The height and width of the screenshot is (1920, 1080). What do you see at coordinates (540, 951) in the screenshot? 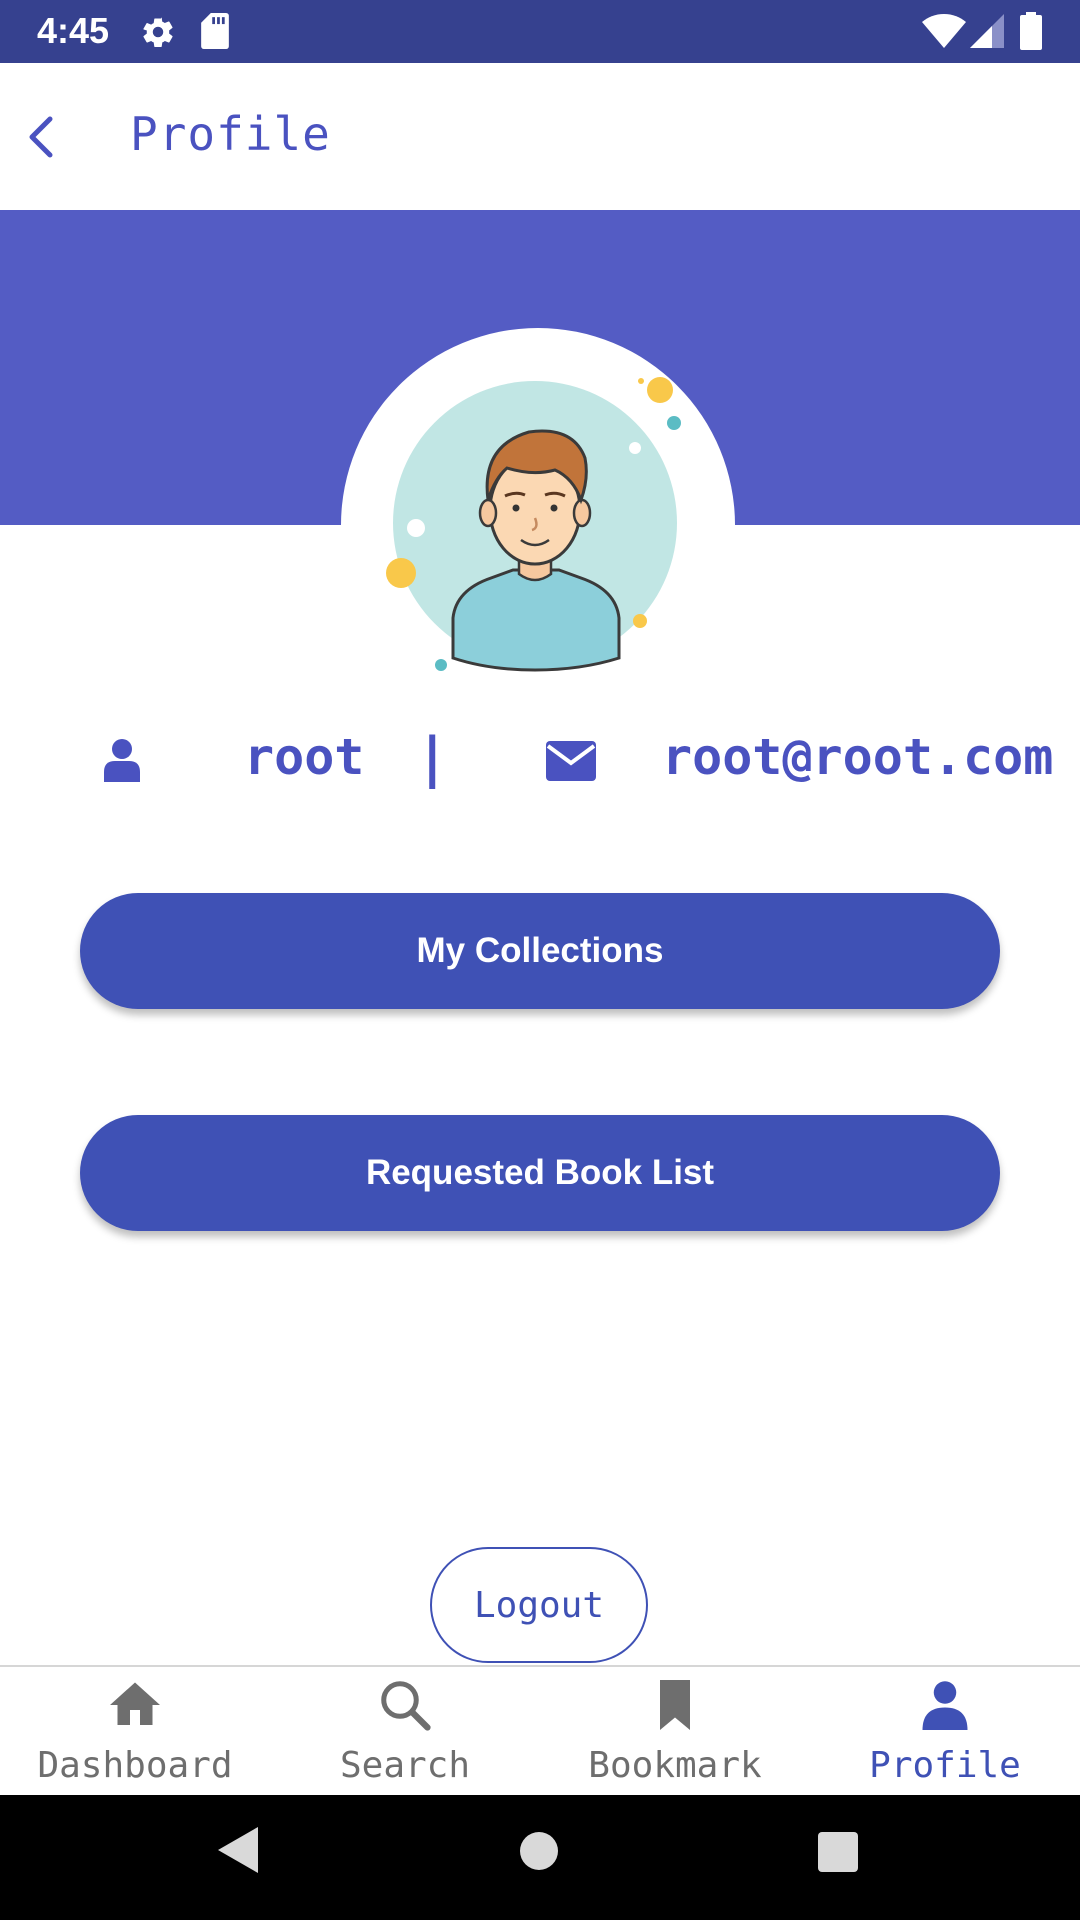
I see `my-collections-button: My Collections` at bounding box center [540, 951].